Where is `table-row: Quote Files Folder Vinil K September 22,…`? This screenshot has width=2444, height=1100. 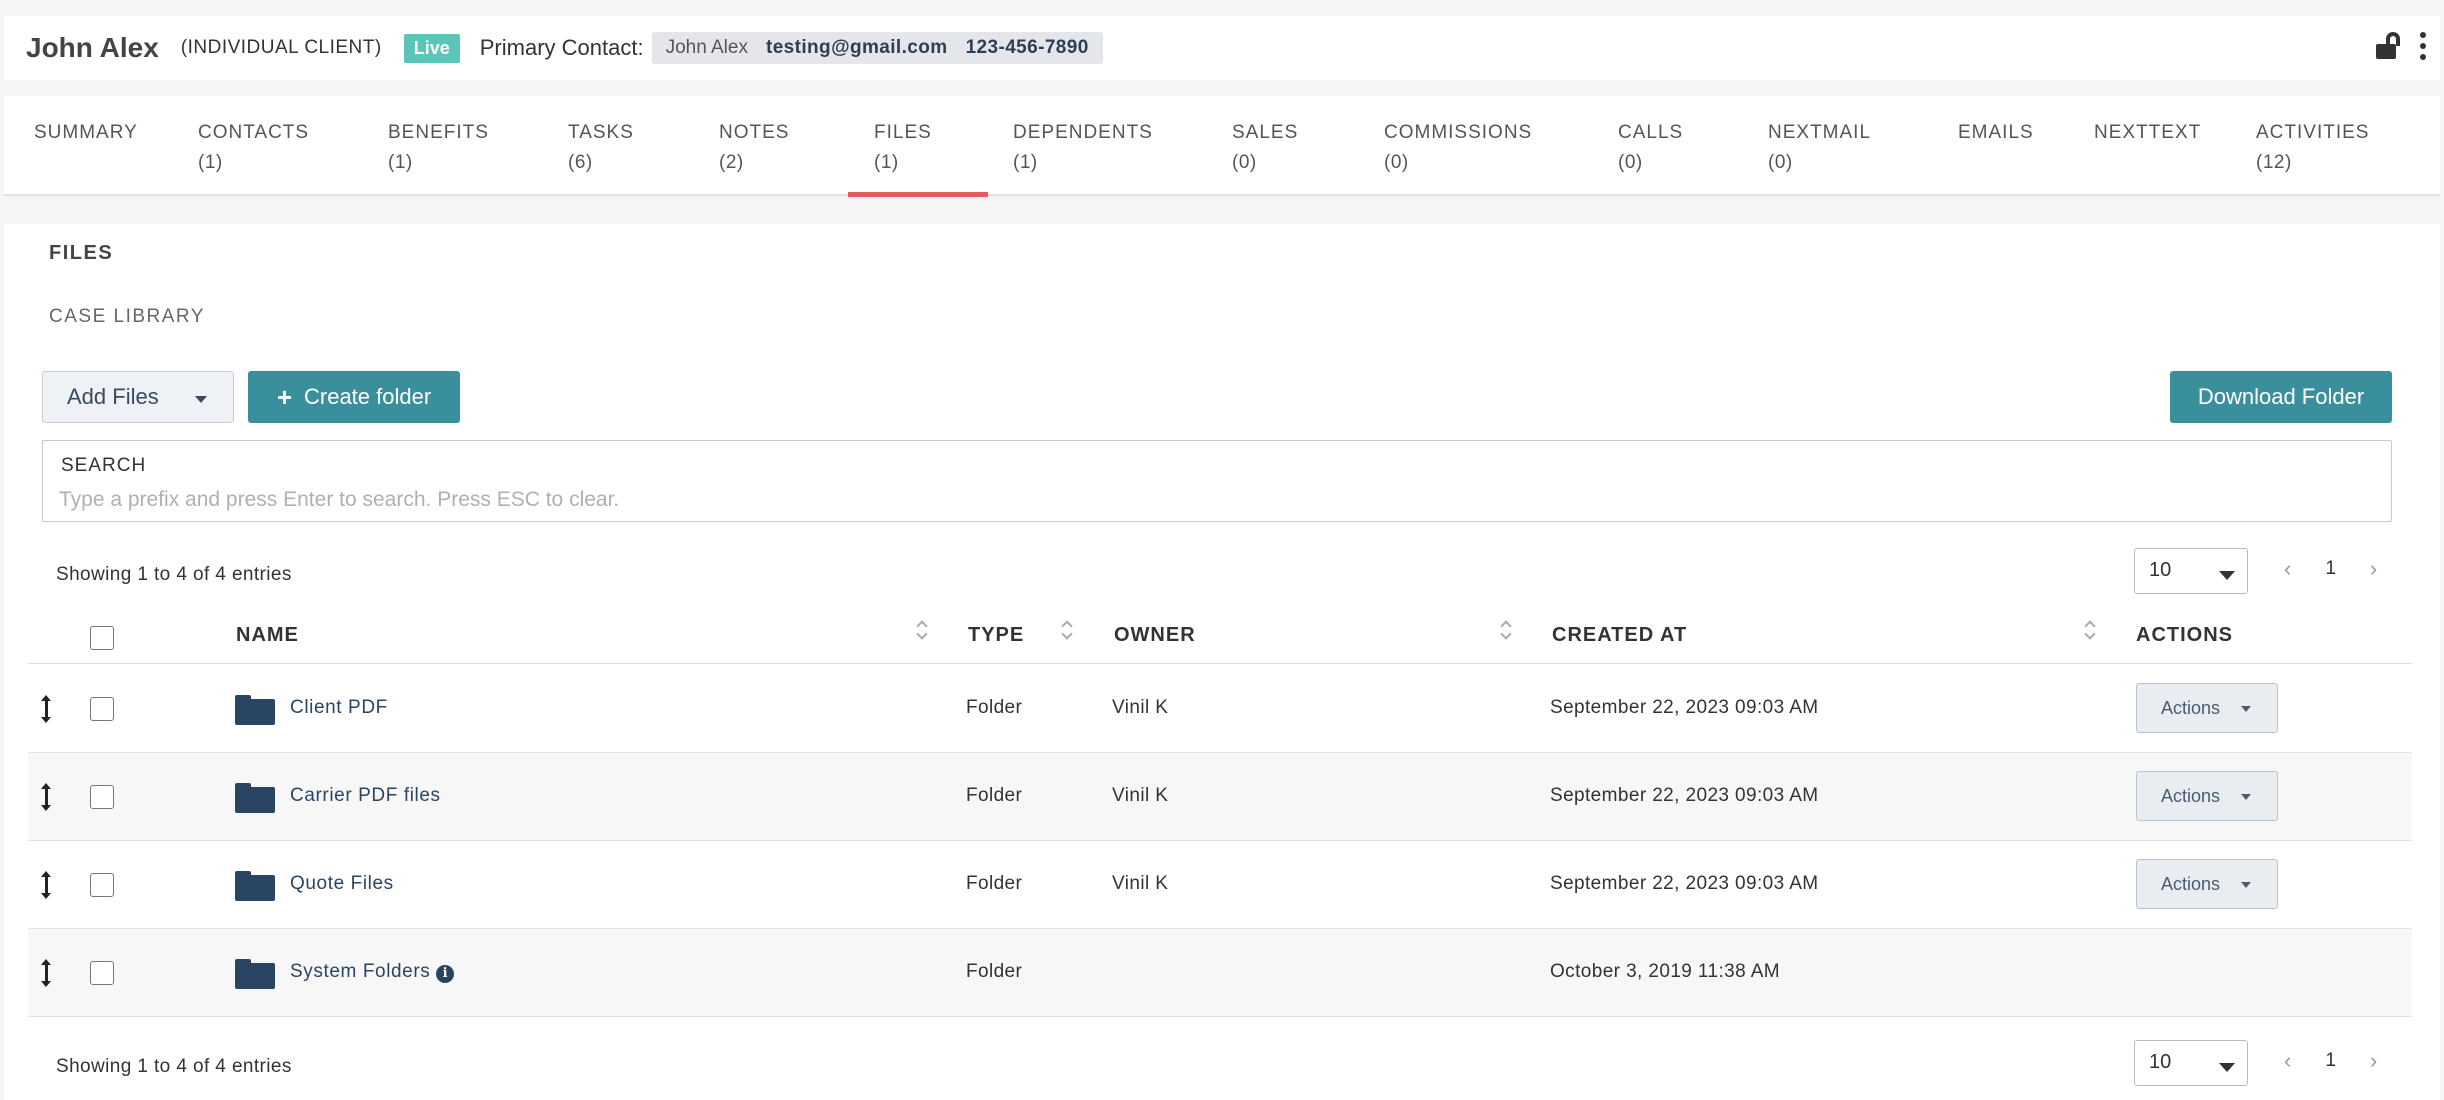 table-row: Quote Files Folder Vinil K September 22,… is located at coordinates (1220, 885).